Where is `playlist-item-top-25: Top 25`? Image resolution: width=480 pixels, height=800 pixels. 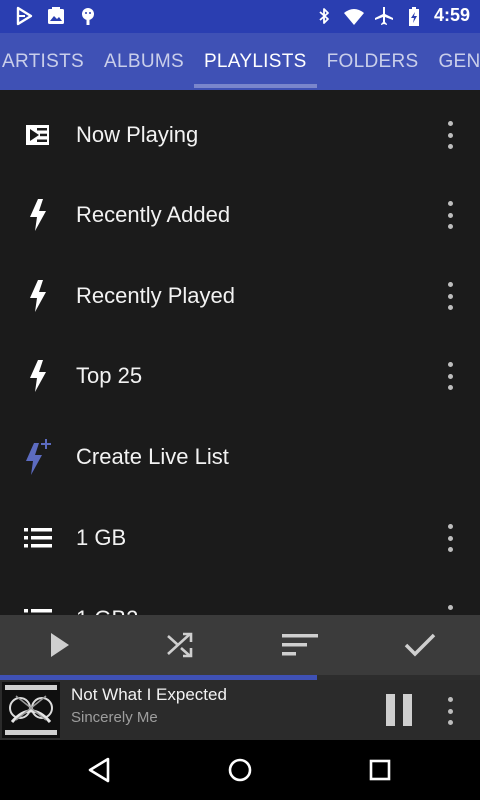
playlist-item-top-25: Top 25 is located at coordinates (240, 376).